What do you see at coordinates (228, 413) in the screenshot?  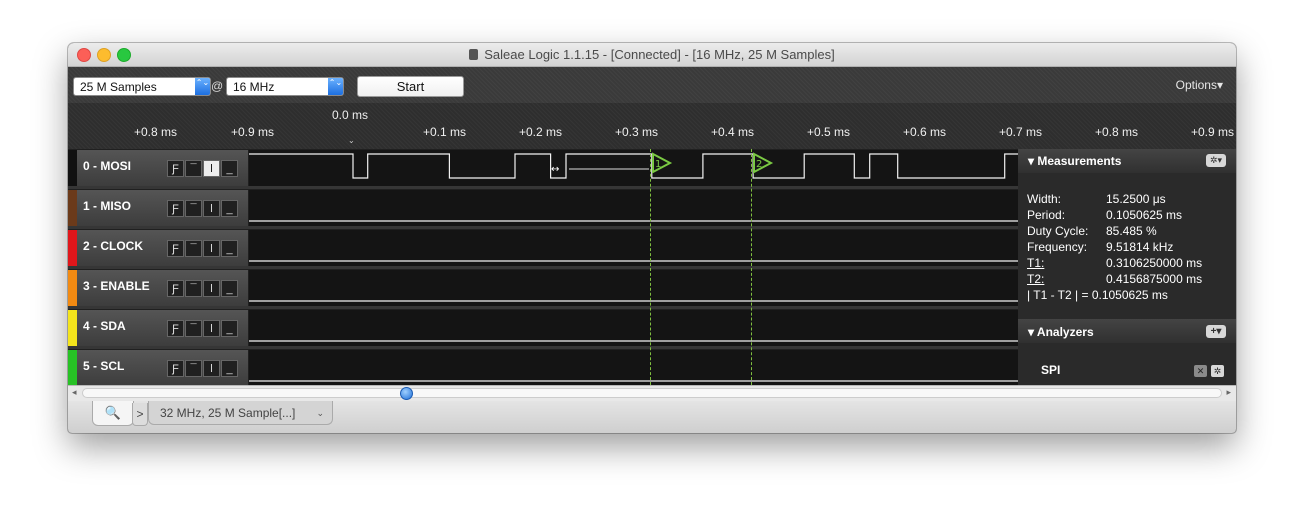 I see `tab-session-label: 32 MHz, 25 M Sample[...]` at bounding box center [228, 413].